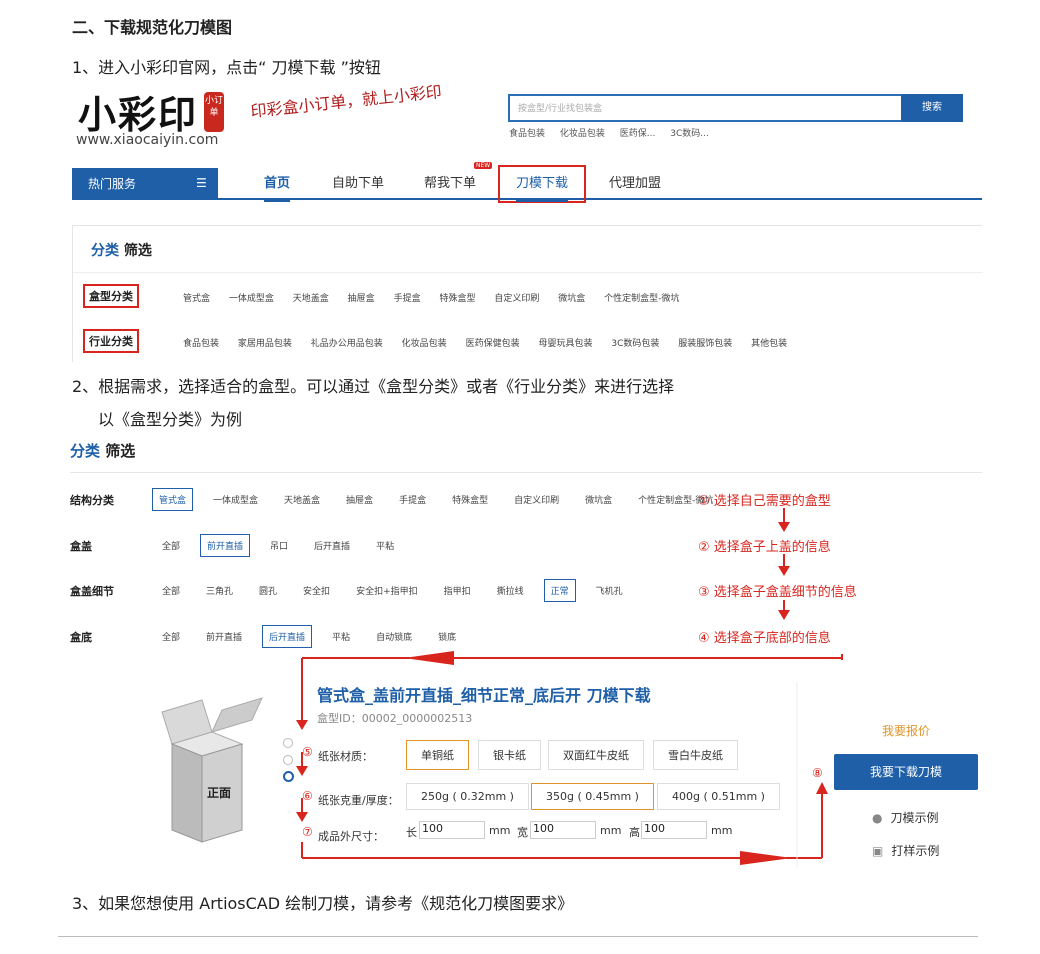 This screenshot has width=1040, height=954. What do you see at coordinates (509, 755) in the screenshot?
I see `material-option: 银卡纸` at bounding box center [509, 755].